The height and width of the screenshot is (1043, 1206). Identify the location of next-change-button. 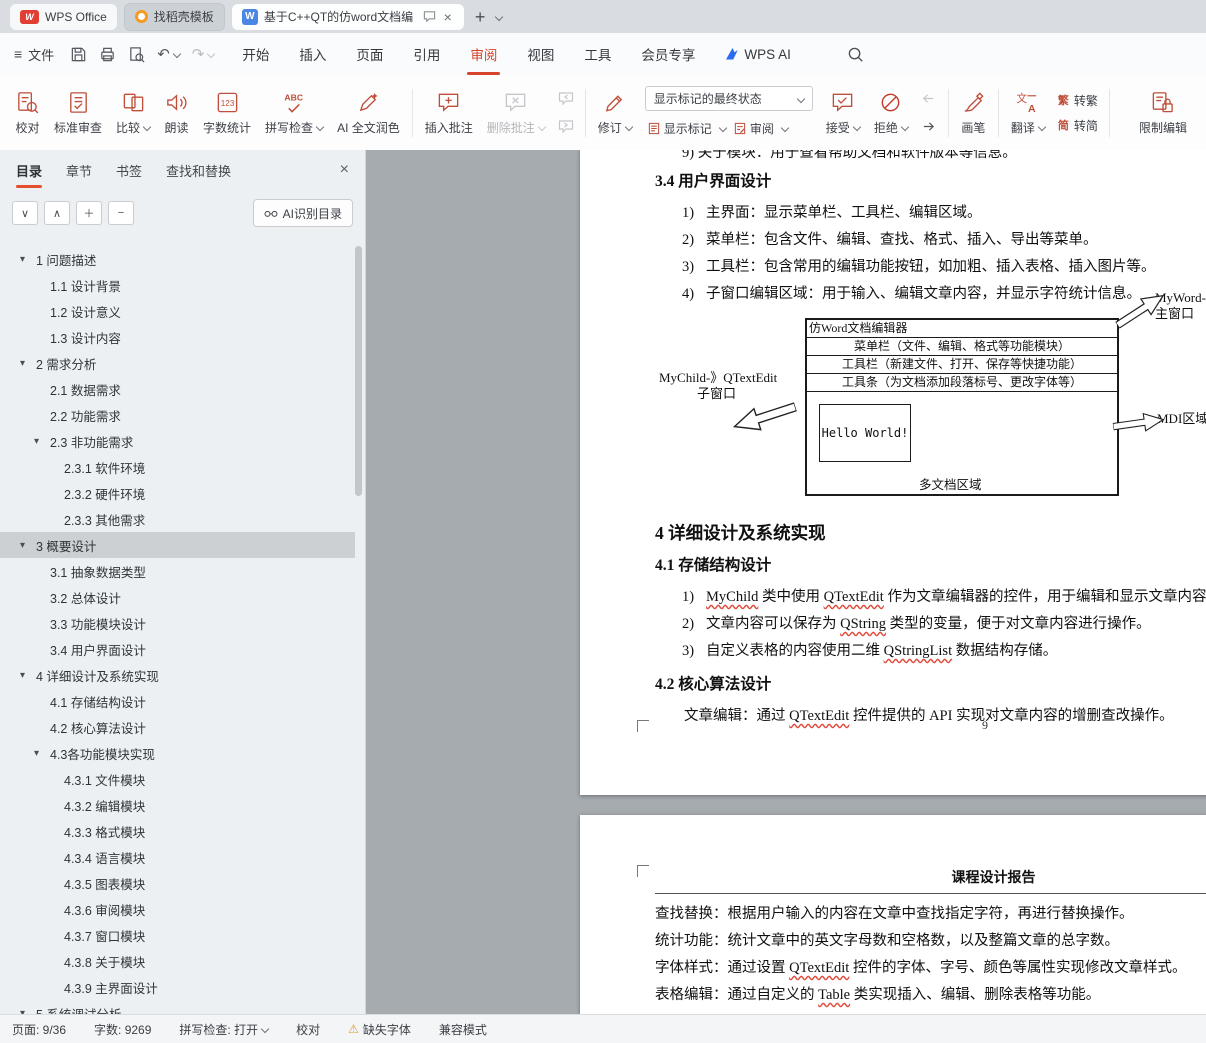
(929, 126).